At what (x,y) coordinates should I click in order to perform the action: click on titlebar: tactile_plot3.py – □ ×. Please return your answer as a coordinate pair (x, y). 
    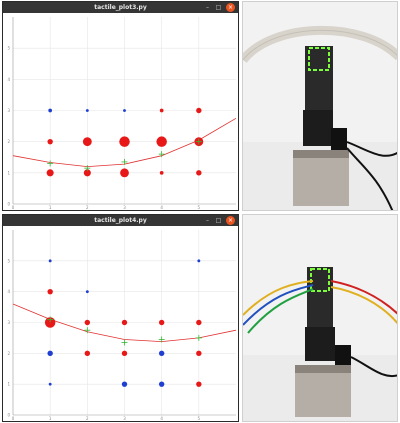
    Looking at the image, I should click on (120, 7).